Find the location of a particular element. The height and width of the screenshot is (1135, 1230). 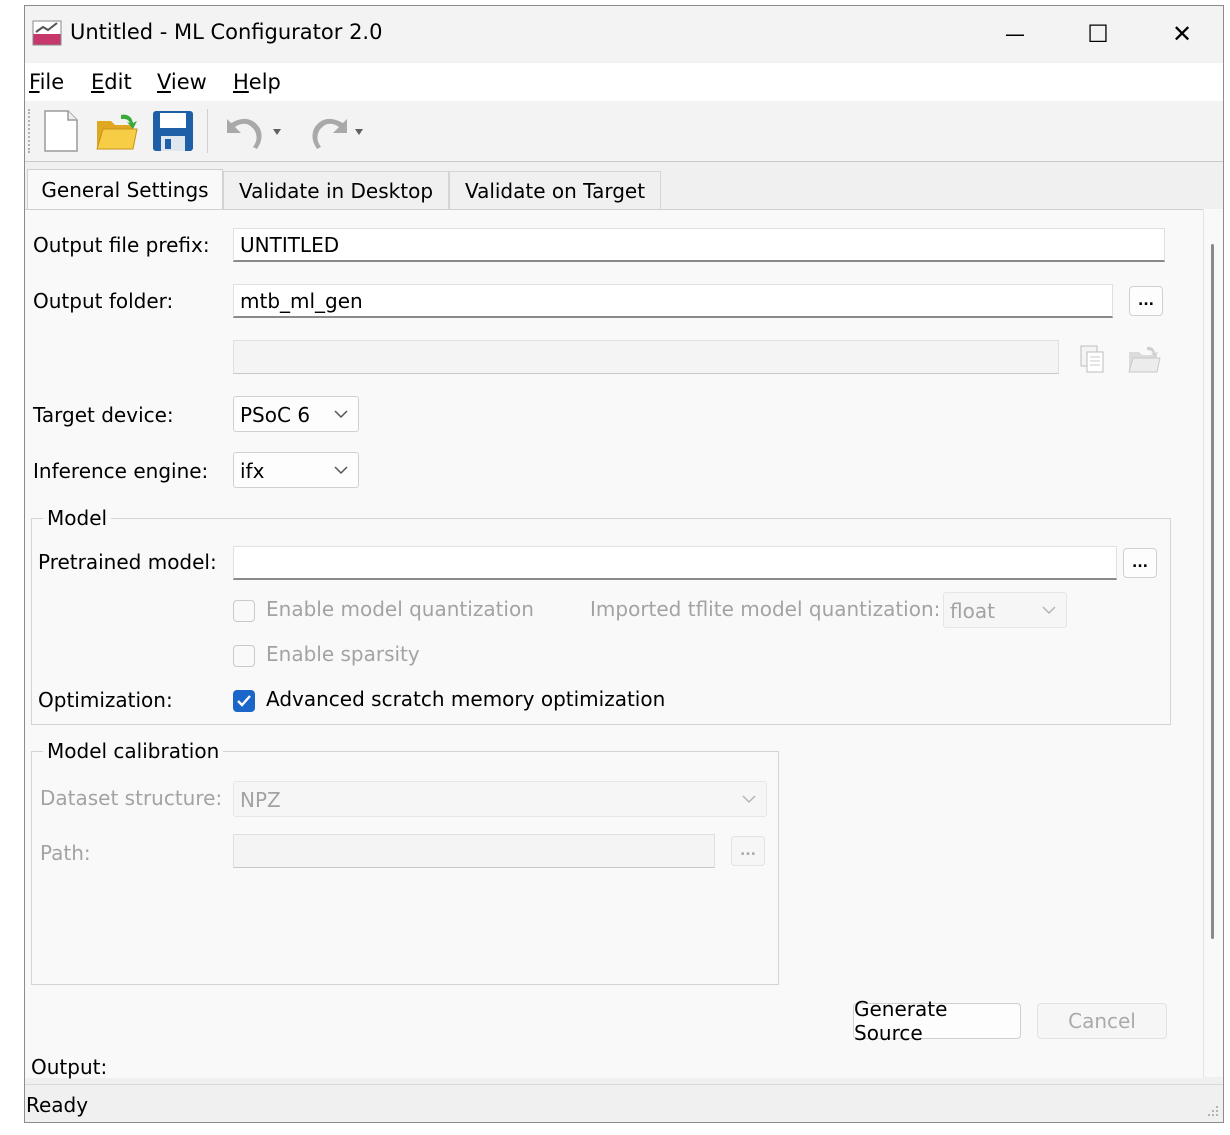

close-button: ✕ is located at coordinates (1182, 34).